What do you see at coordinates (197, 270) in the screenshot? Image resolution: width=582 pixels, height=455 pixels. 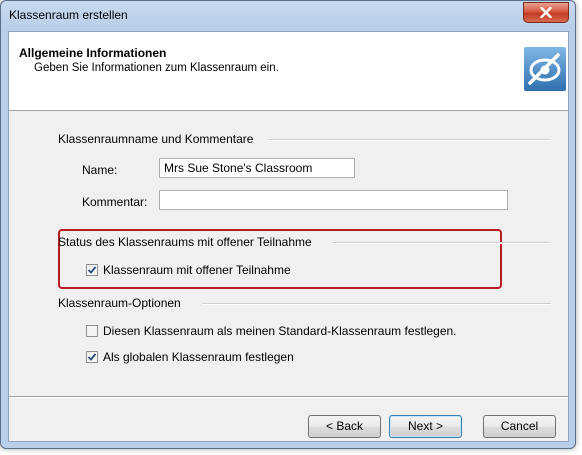 I see `open-enrollment-label: Klassenraum mit offener Teilnahme` at bounding box center [197, 270].